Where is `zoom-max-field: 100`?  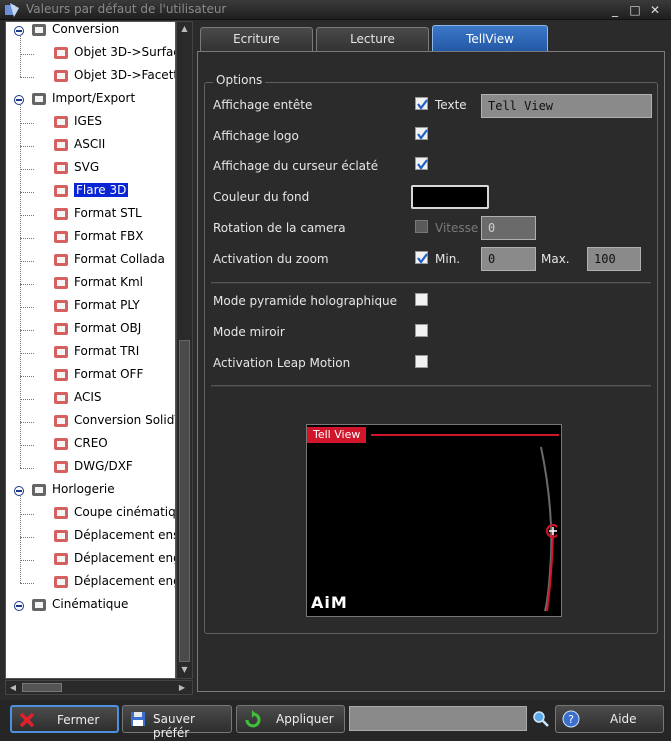 zoom-max-field: 100 is located at coordinates (614, 259).